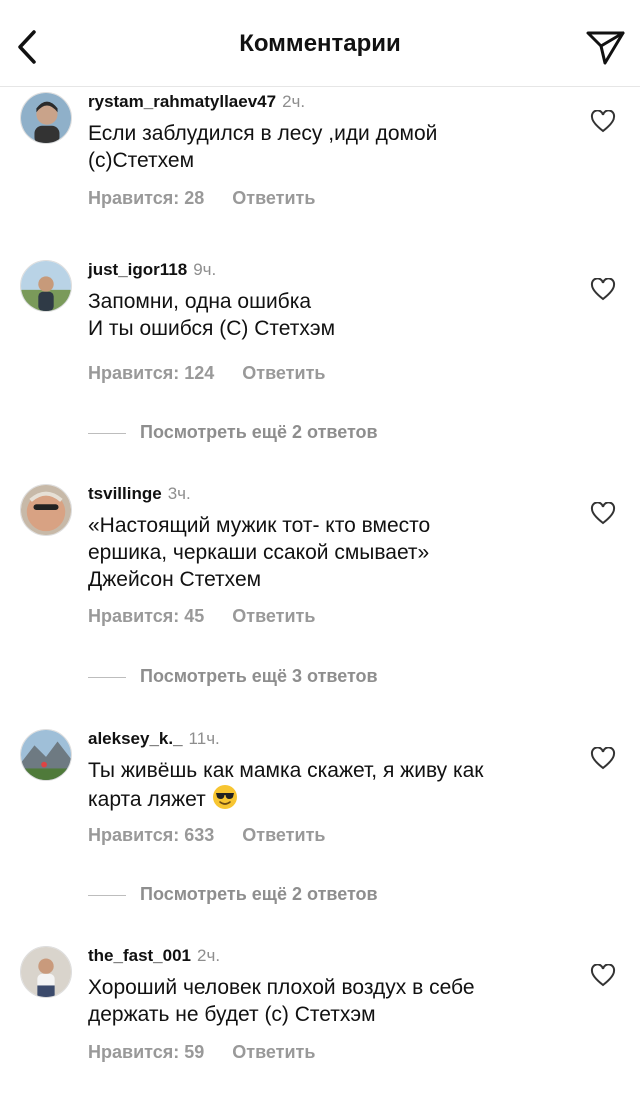 The width and height of the screenshot is (640, 1093). What do you see at coordinates (137, 269) in the screenshot?
I see `username: just_igor118` at bounding box center [137, 269].